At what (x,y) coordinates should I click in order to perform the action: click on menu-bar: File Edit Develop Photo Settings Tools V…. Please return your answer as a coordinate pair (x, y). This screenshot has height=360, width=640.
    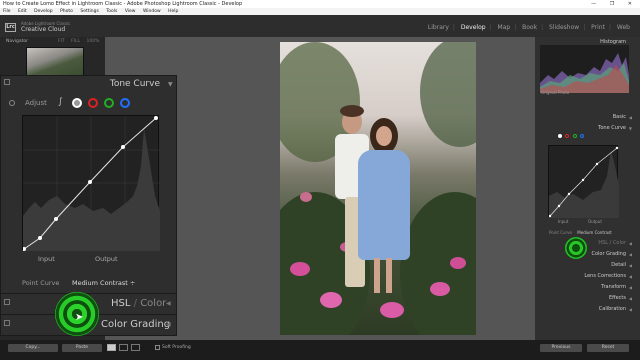
    Looking at the image, I should click on (320, 11).